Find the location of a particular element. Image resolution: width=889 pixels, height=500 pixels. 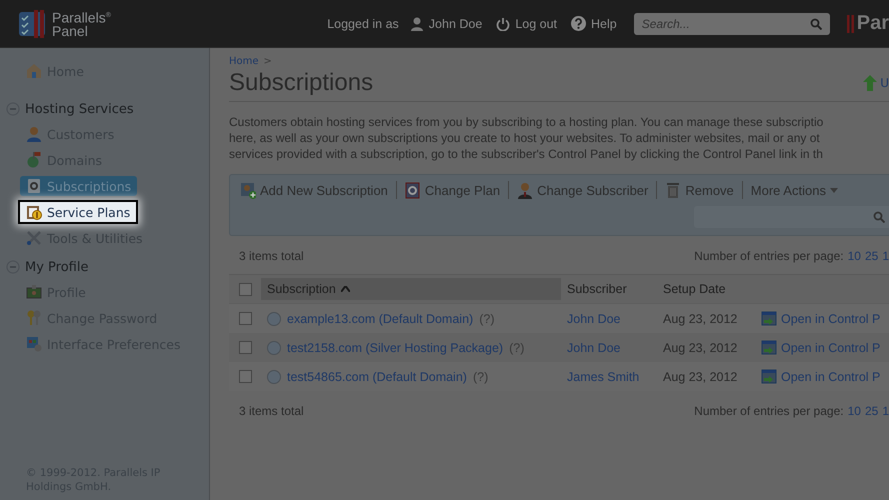

person-plus-icon is located at coordinates (248, 190).